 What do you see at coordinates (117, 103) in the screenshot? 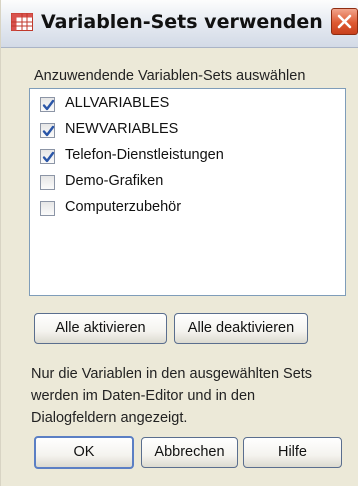
I see `list-item-label: ALLVARIABLES` at bounding box center [117, 103].